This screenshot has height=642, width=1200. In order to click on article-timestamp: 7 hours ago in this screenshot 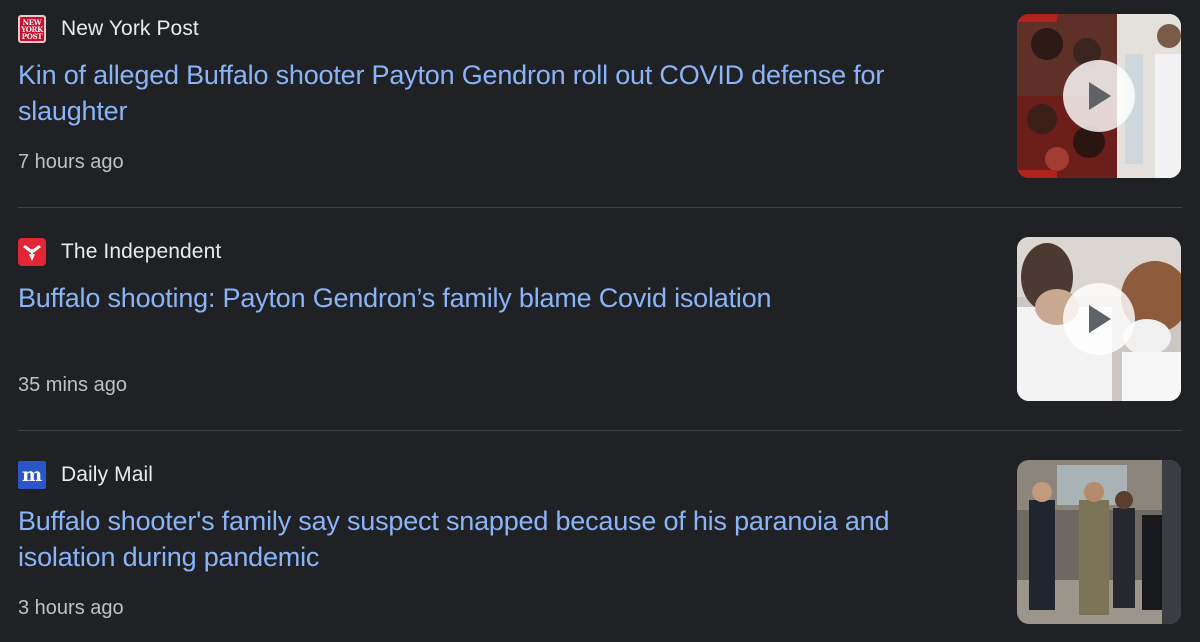, I will do `click(71, 162)`.